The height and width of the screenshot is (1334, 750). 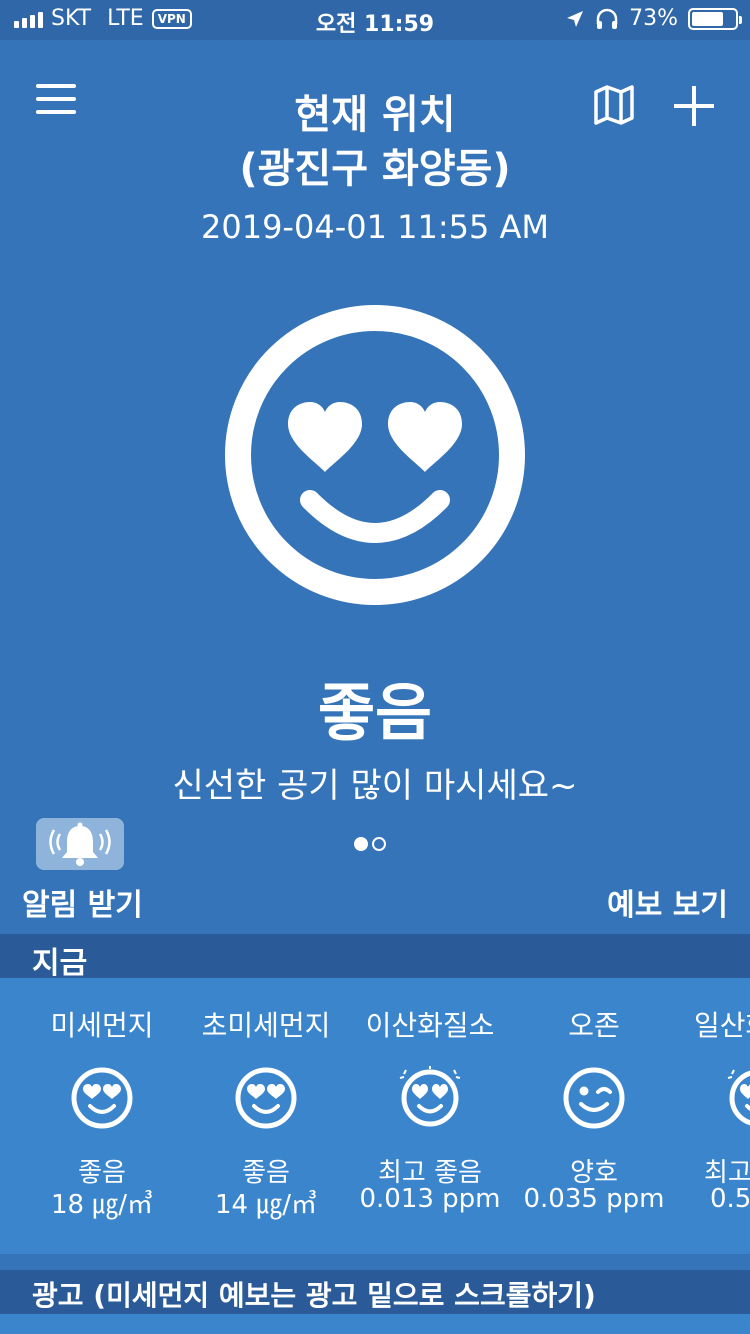 I want to click on update-datetime: 2019-04-01 11:55 AM, so click(x=375, y=227).